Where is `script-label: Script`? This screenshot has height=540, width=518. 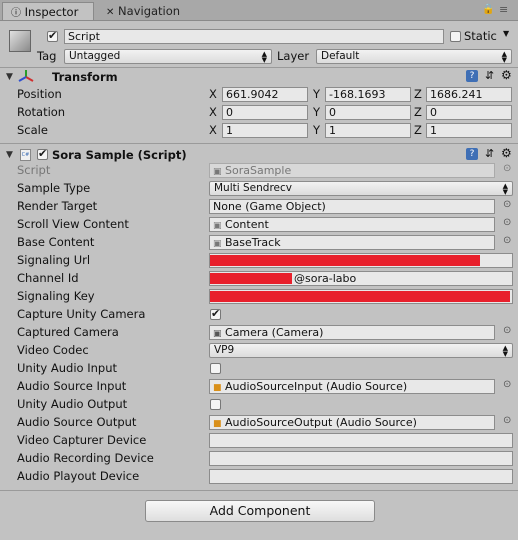 script-label: Script is located at coordinates (34, 170).